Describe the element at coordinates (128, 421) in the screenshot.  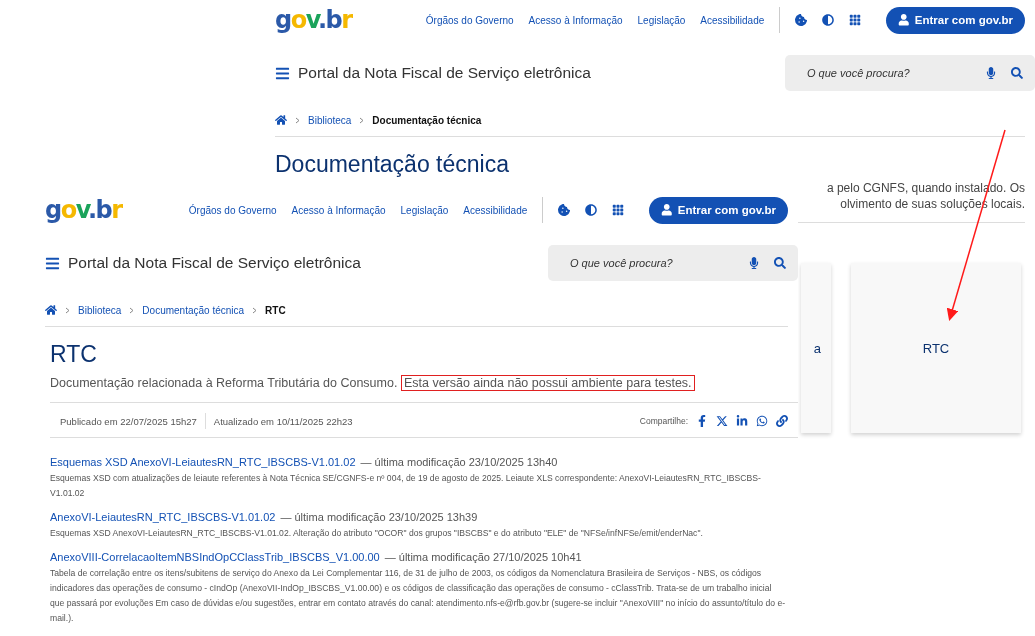
I see `published-date: Publicado em 22/07/2025 15h27` at that location.